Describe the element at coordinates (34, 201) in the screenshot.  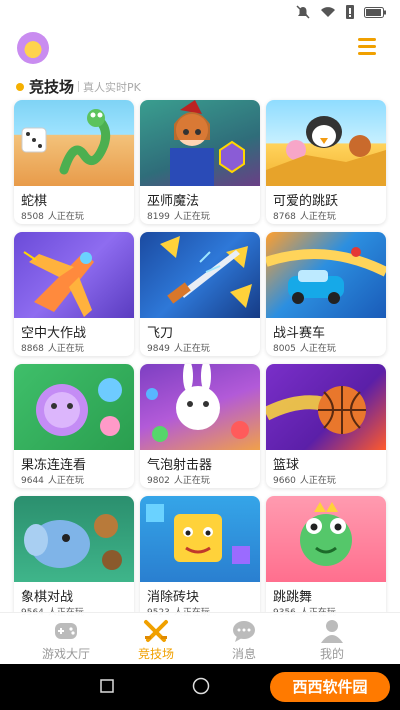
I see `game-name: 蛇棋` at that location.